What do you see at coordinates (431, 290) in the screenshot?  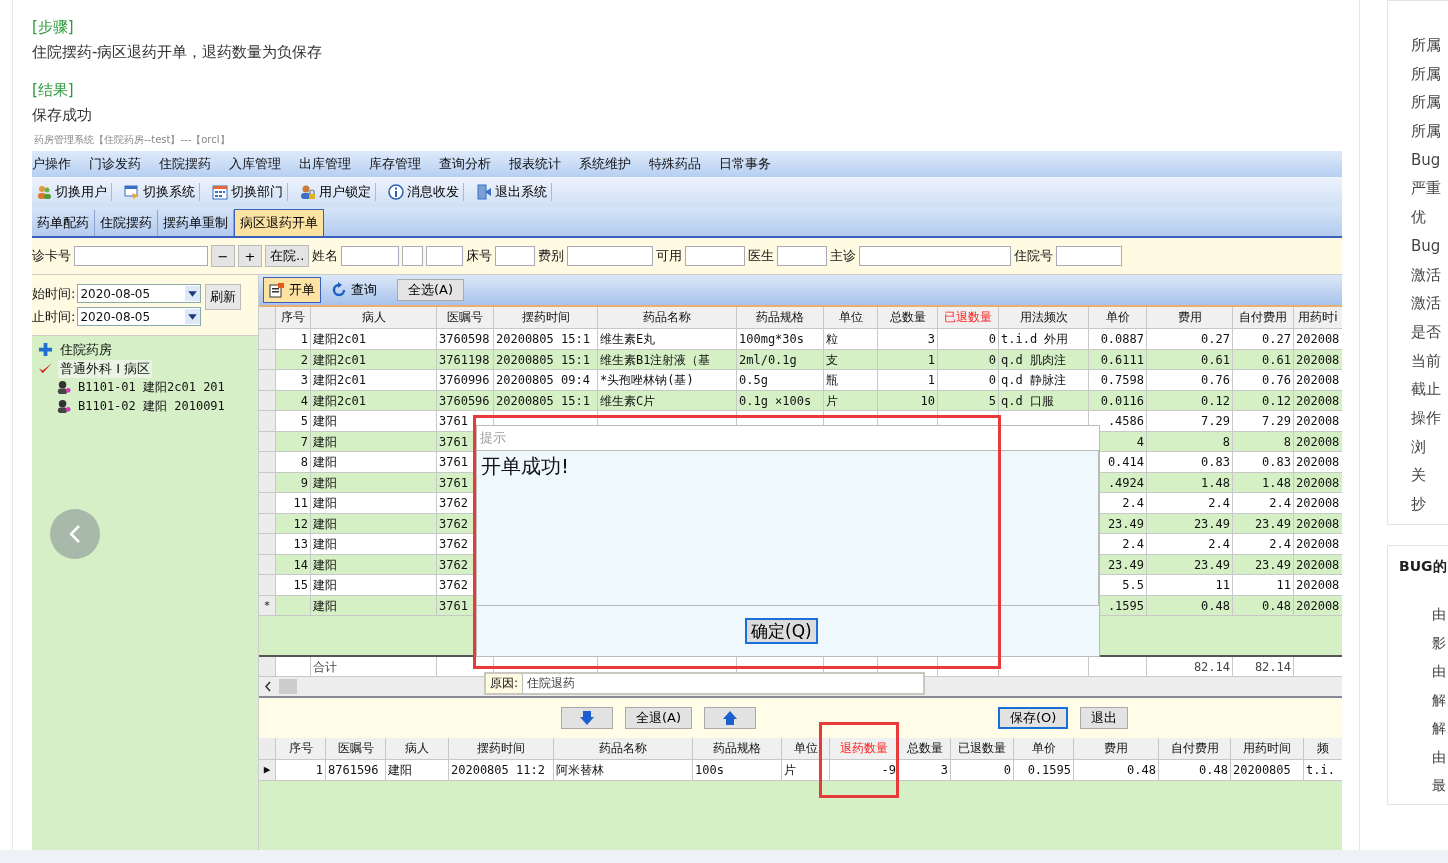 I see `select-all-button: 全选(A)` at bounding box center [431, 290].